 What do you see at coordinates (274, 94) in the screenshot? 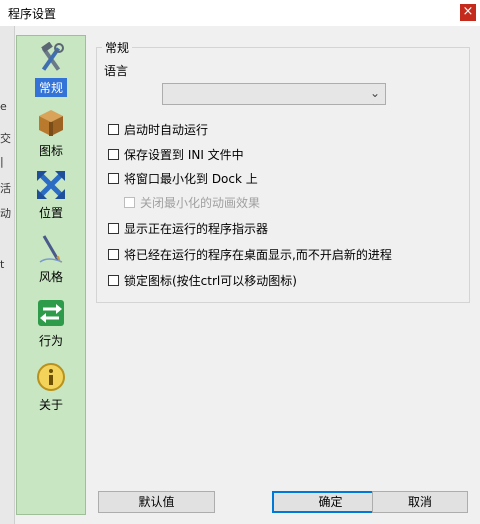
I see `language-select: ⌄` at bounding box center [274, 94].